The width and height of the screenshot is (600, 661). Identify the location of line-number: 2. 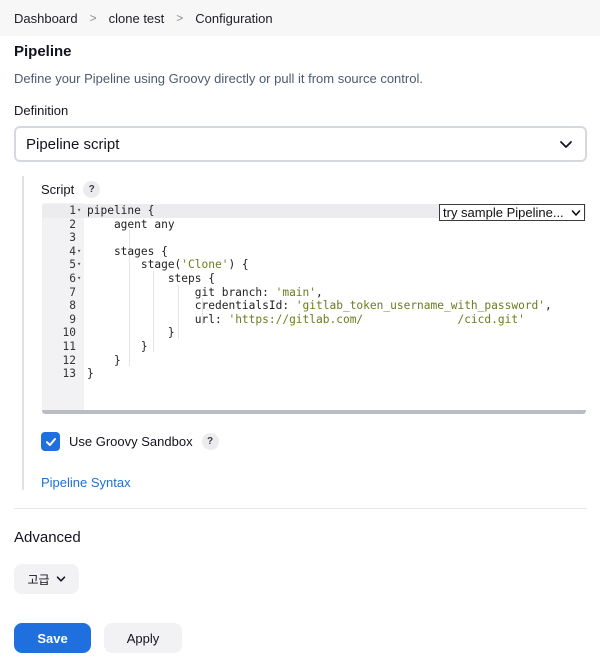
(72, 224).